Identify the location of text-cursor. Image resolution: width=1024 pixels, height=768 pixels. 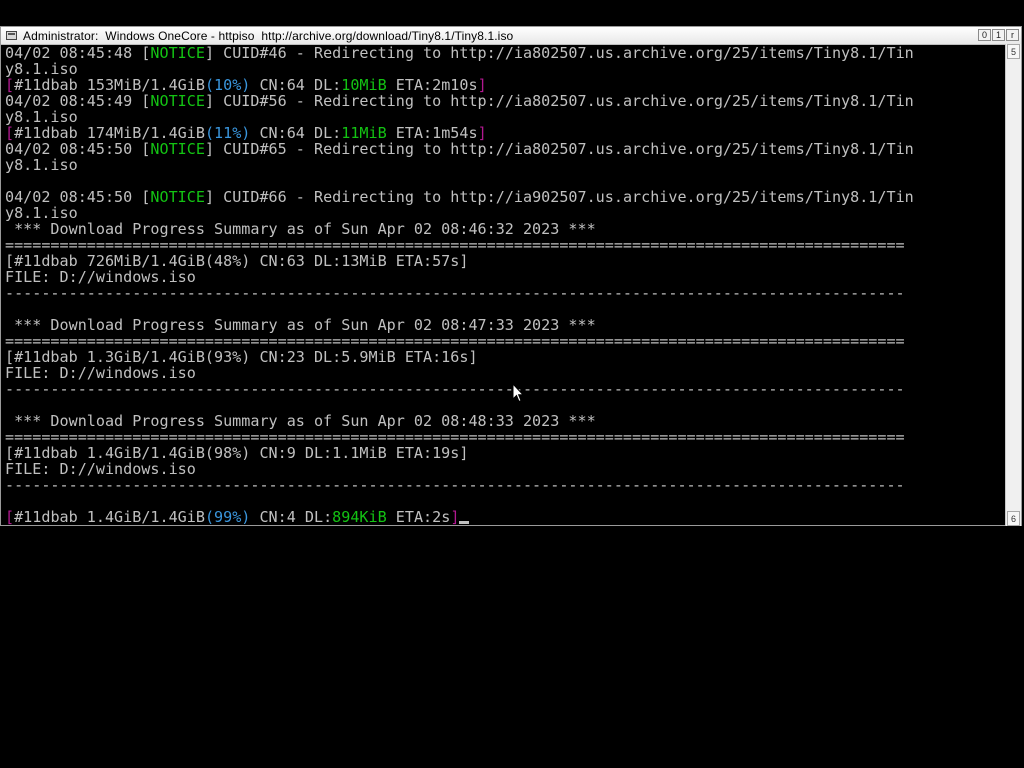
(464, 522).